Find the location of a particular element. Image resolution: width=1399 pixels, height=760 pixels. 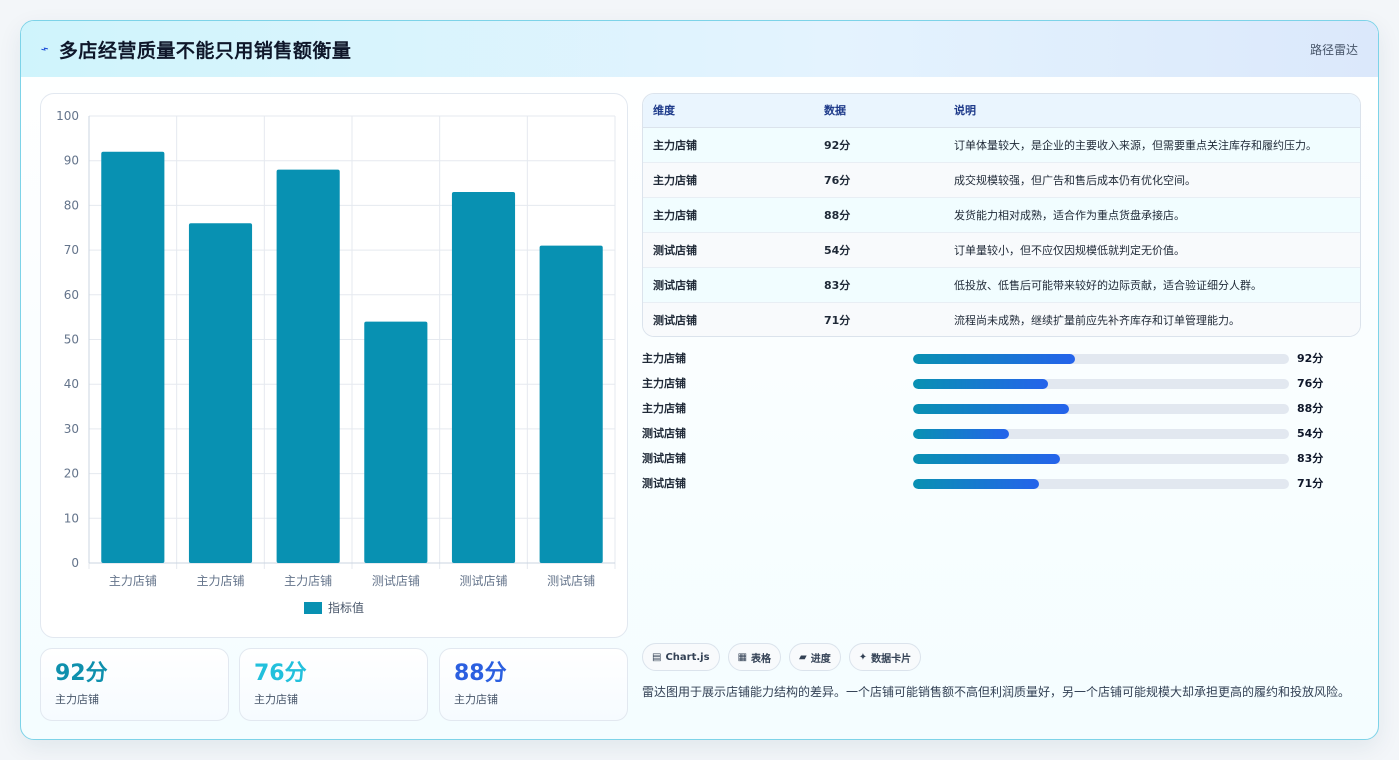

progress-value: 76分 is located at coordinates (1310, 383).